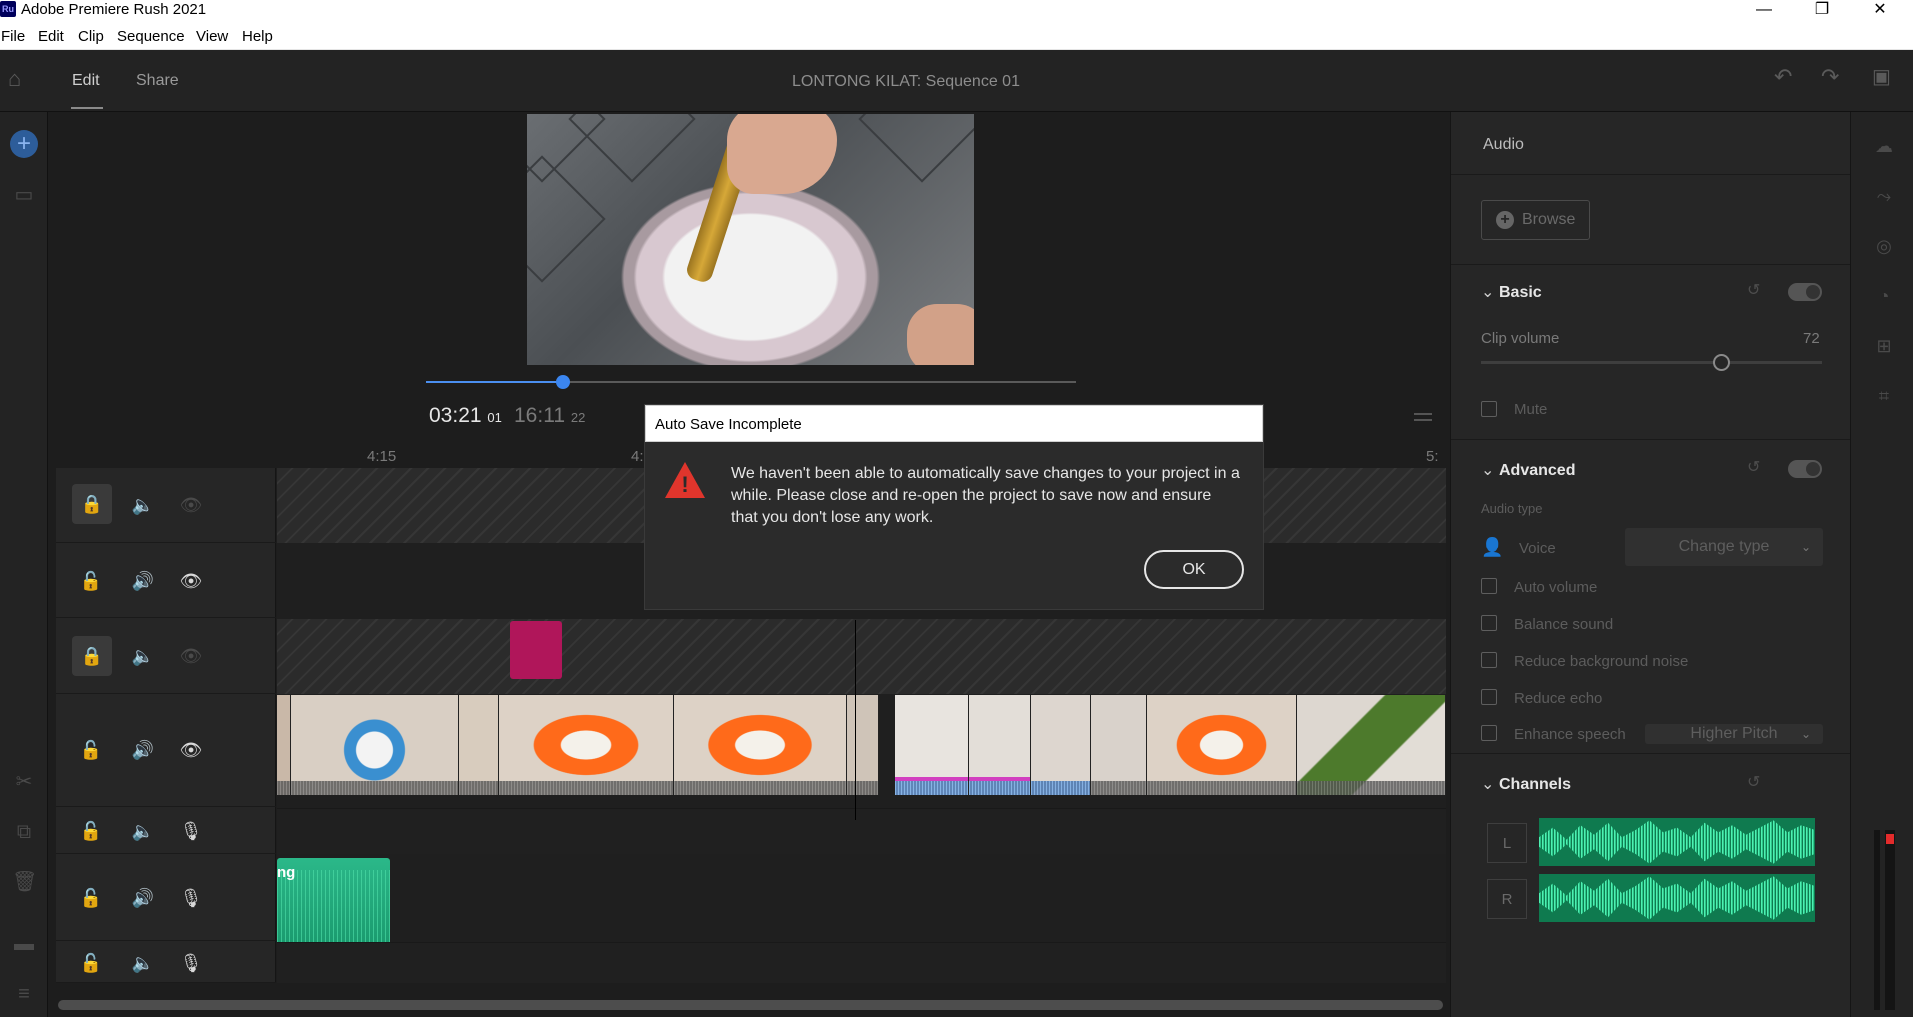  What do you see at coordinates (1830, 77) in the screenshot?
I see `redo-icon: ↷` at bounding box center [1830, 77].